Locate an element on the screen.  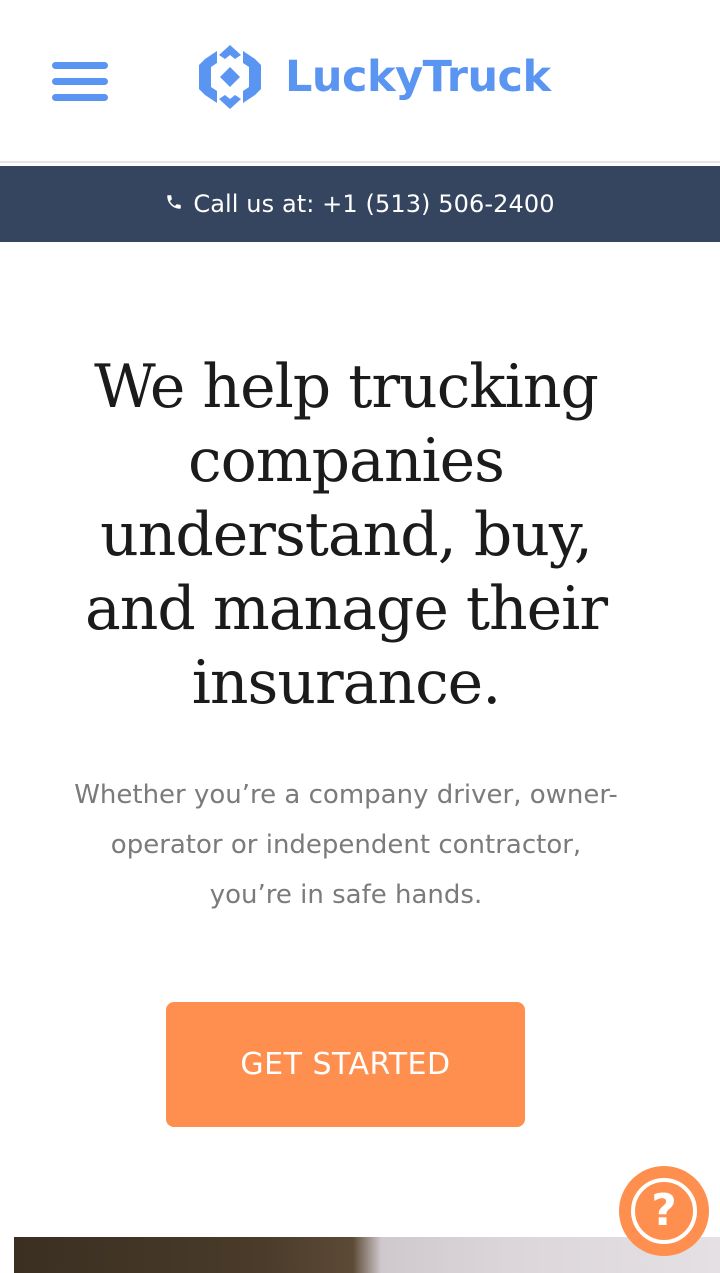
menu-bar-middle is located at coordinates (80, 81).